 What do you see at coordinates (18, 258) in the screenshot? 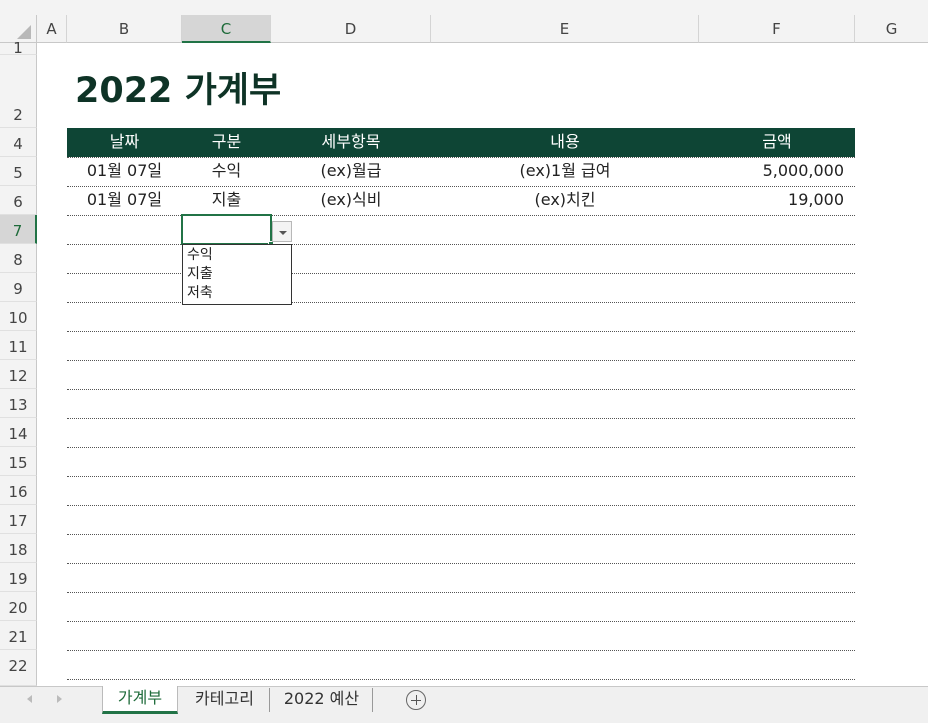
I see `row-header-8: 8` at bounding box center [18, 258].